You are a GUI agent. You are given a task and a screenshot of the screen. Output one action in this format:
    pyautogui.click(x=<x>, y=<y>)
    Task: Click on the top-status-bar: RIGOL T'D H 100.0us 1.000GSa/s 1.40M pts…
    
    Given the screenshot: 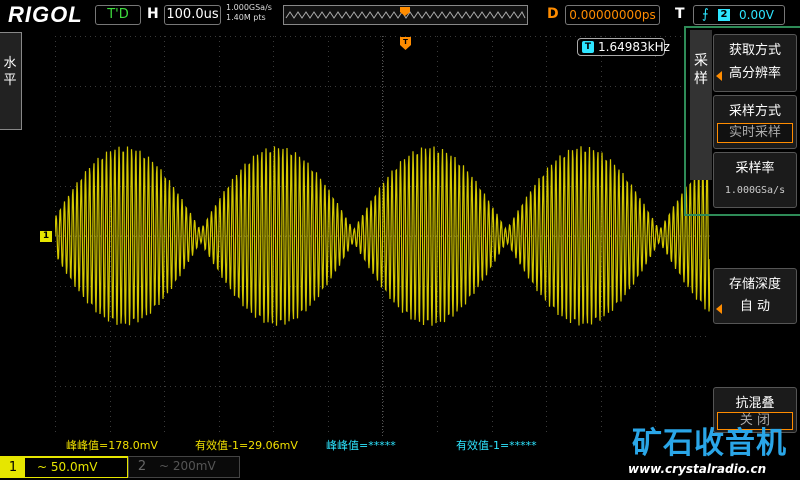 What is the action you would take?
    pyautogui.click(x=400, y=15)
    